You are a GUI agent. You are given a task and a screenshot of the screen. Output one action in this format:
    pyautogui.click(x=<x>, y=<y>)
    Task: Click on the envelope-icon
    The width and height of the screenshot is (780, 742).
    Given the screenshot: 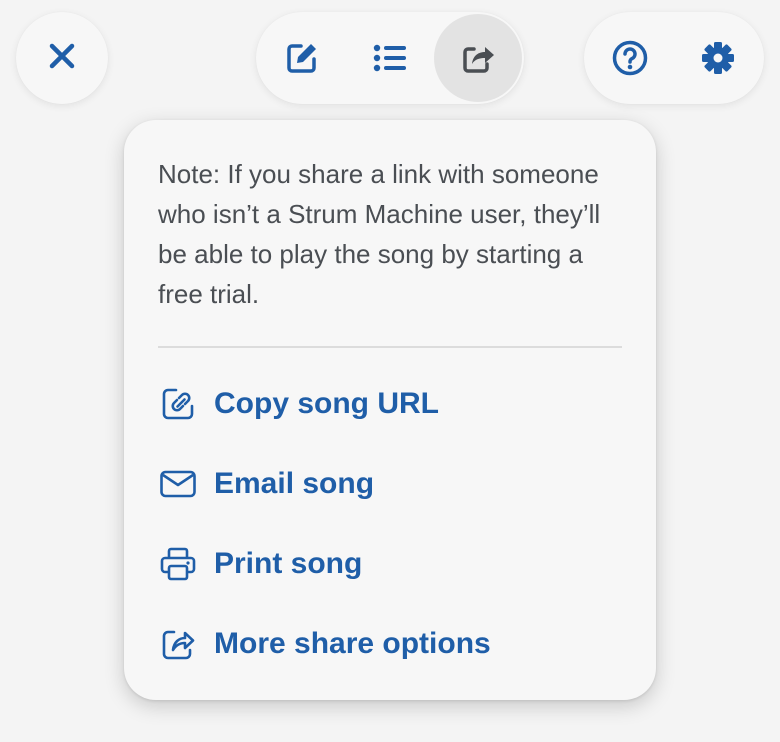 What is the action you would take?
    pyautogui.click(x=178, y=484)
    